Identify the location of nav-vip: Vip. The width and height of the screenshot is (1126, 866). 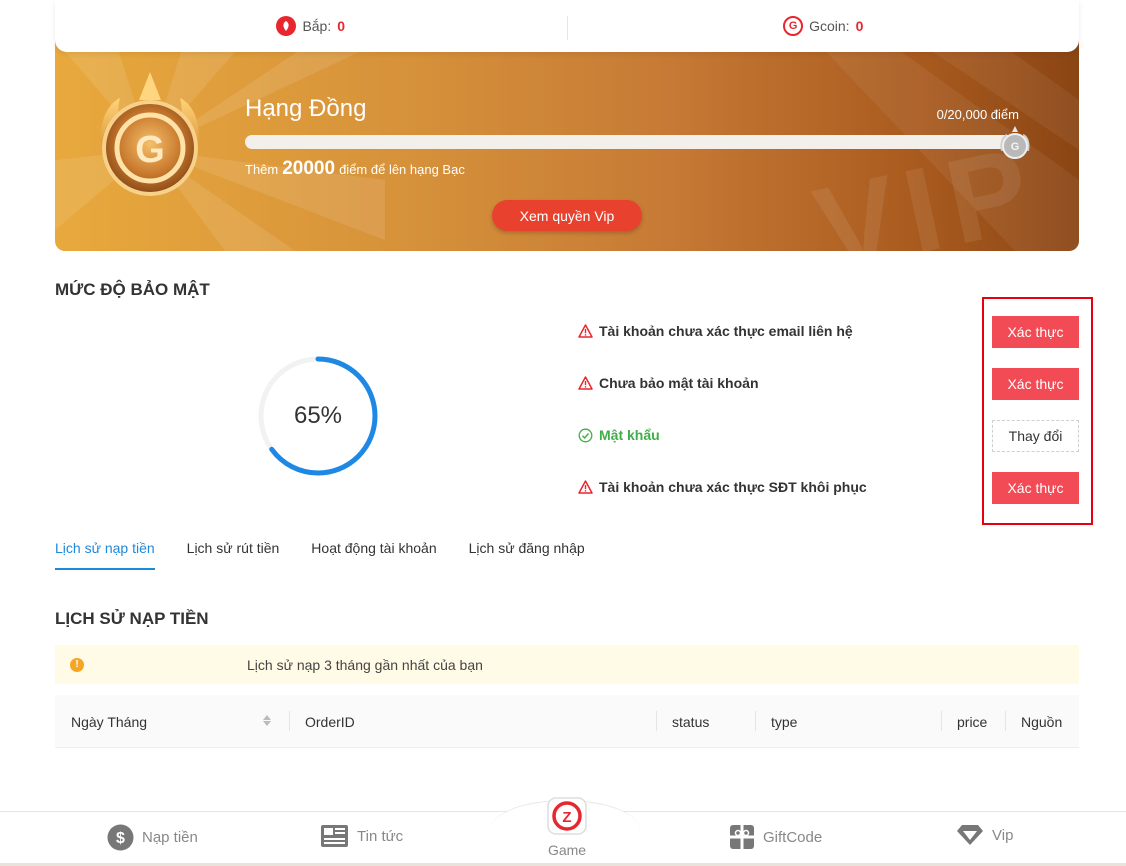
(984, 835).